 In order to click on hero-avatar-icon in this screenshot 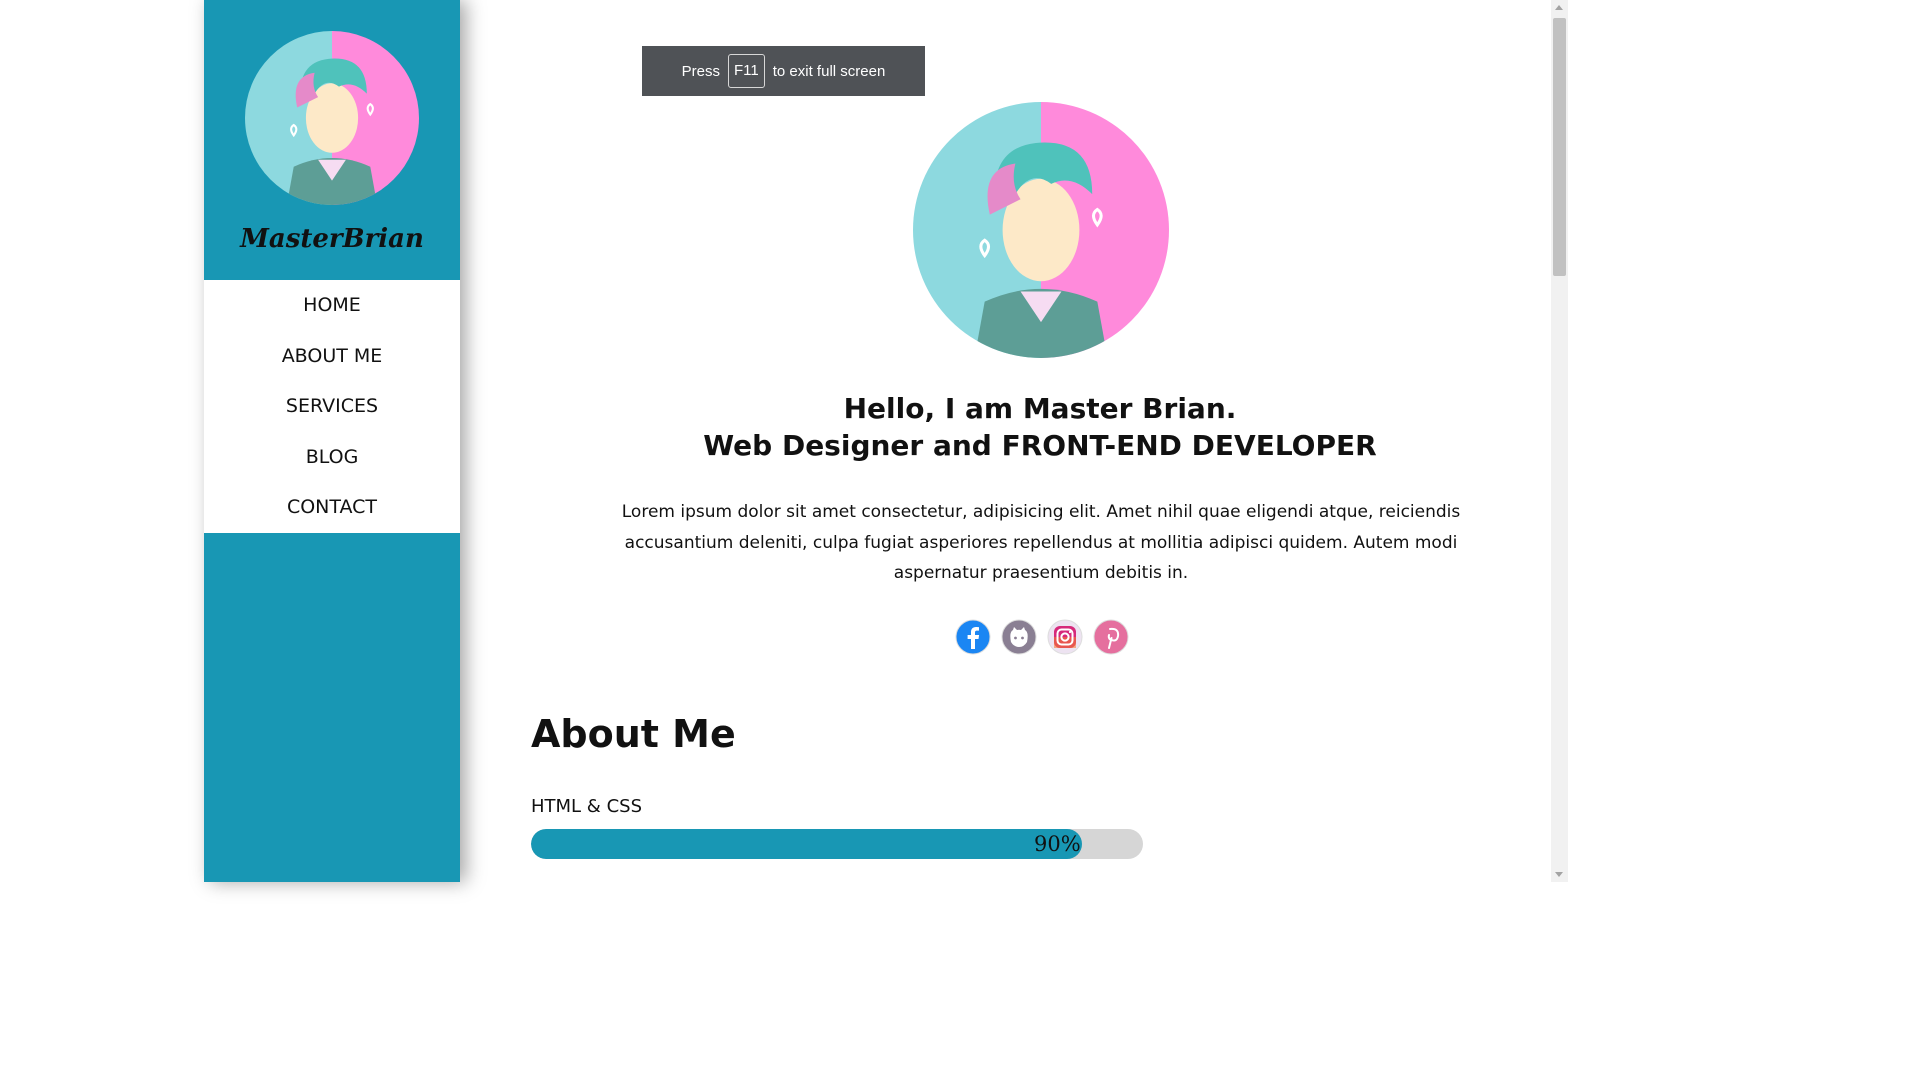, I will do `click(1041, 230)`.